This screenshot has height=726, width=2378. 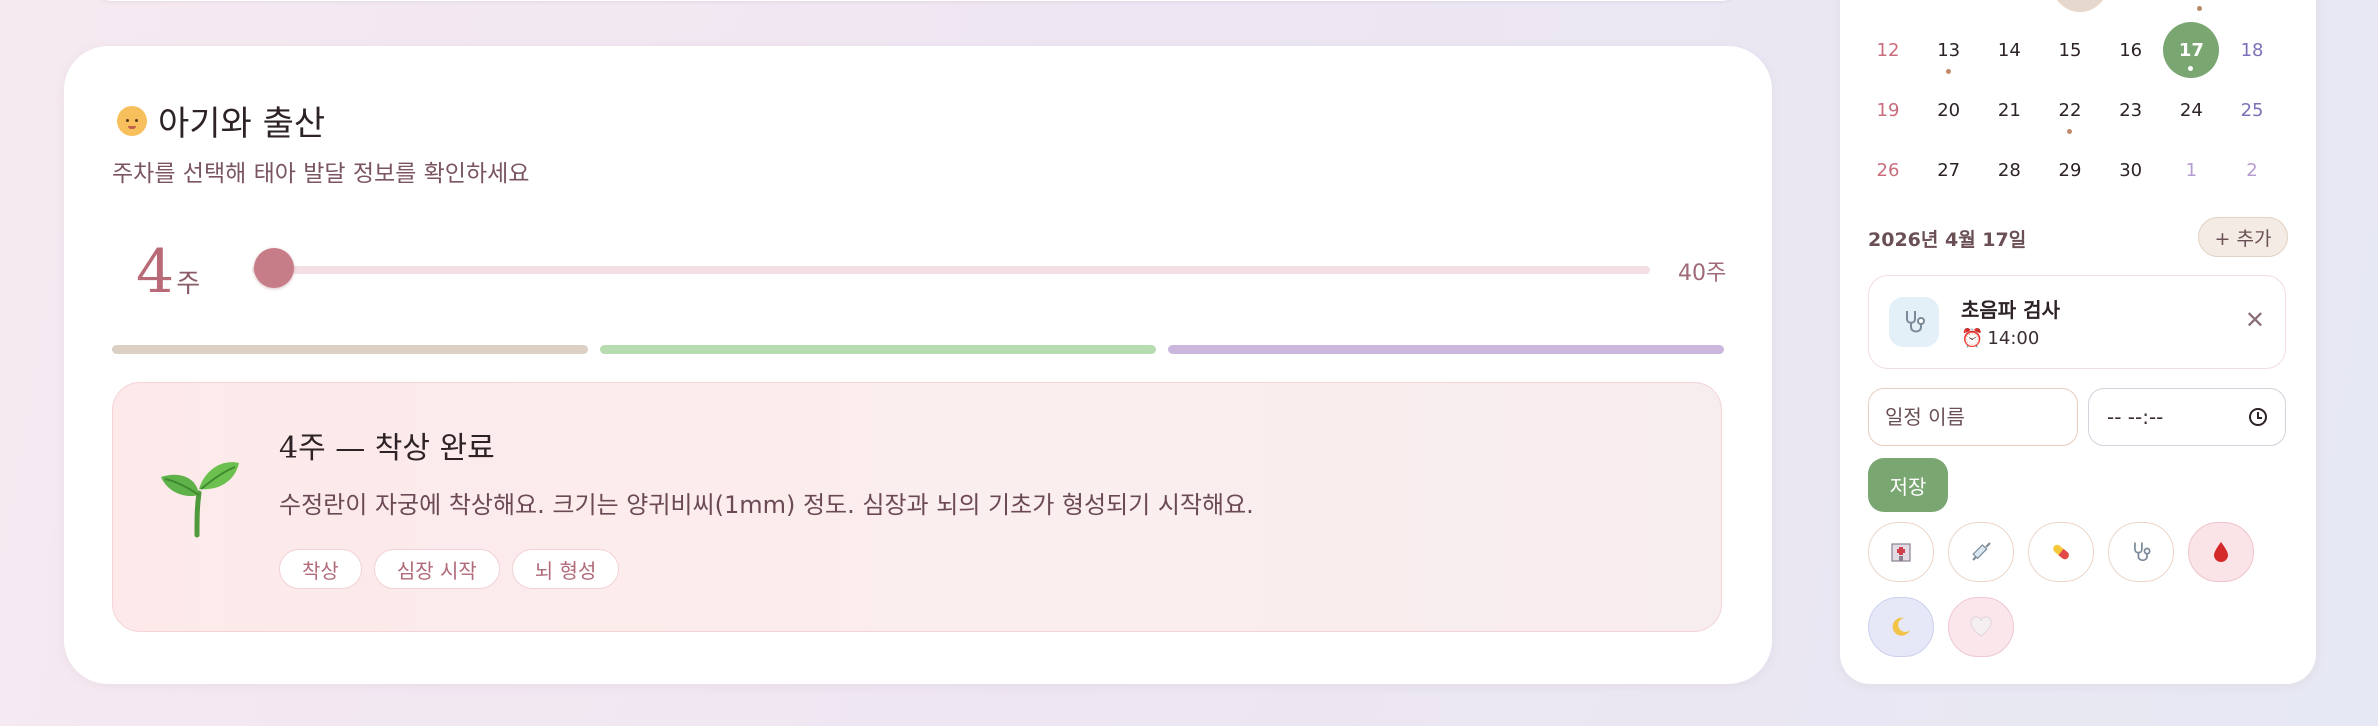 What do you see at coordinates (1888, 50) in the screenshot?
I see `calendar-day: 12` at bounding box center [1888, 50].